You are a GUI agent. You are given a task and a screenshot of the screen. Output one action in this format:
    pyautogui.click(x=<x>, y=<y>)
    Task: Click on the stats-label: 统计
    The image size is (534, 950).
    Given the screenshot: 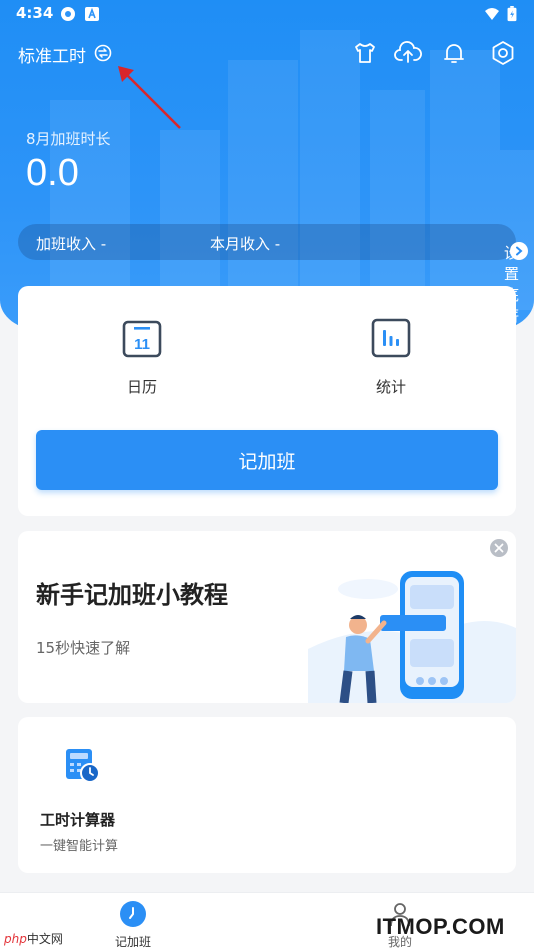 What is the action you would take?
    pyautogui.click(x=390, y=387)
    